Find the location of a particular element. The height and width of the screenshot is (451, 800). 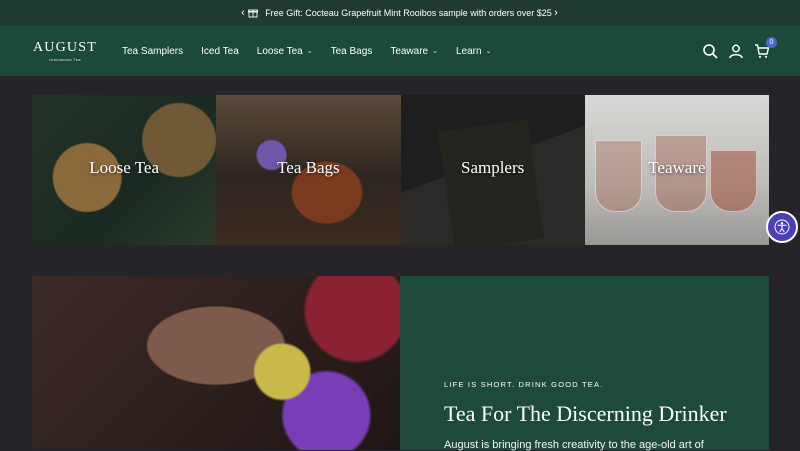

cart-icon: 0 is located at coordinates (765, 48).